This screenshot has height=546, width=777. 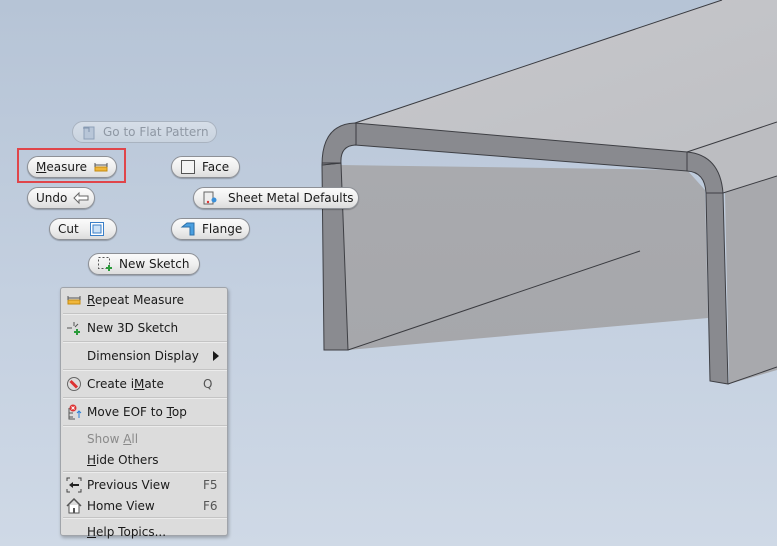 I want to click on new-sketch-button: New Sketch, so click(x=144, y=264).